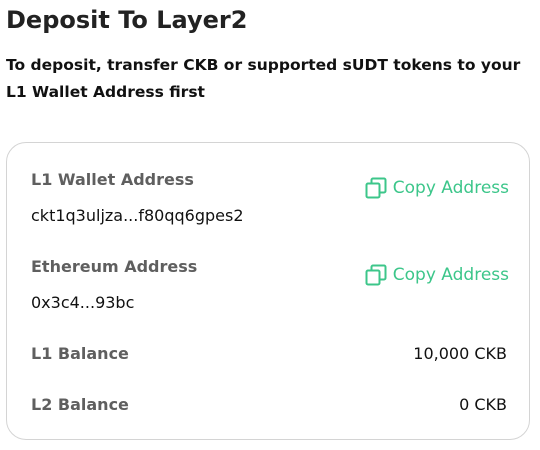  I want to click on page-title: Deposit To Layer2, so click(127, 20).